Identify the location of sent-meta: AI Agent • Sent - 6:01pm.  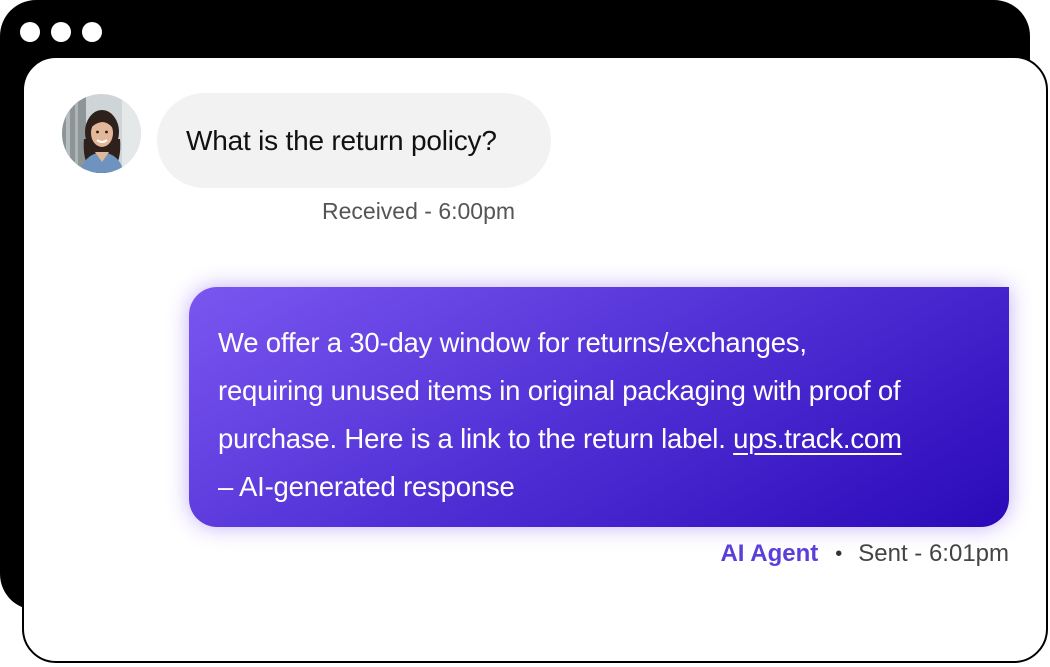
(864, 554).